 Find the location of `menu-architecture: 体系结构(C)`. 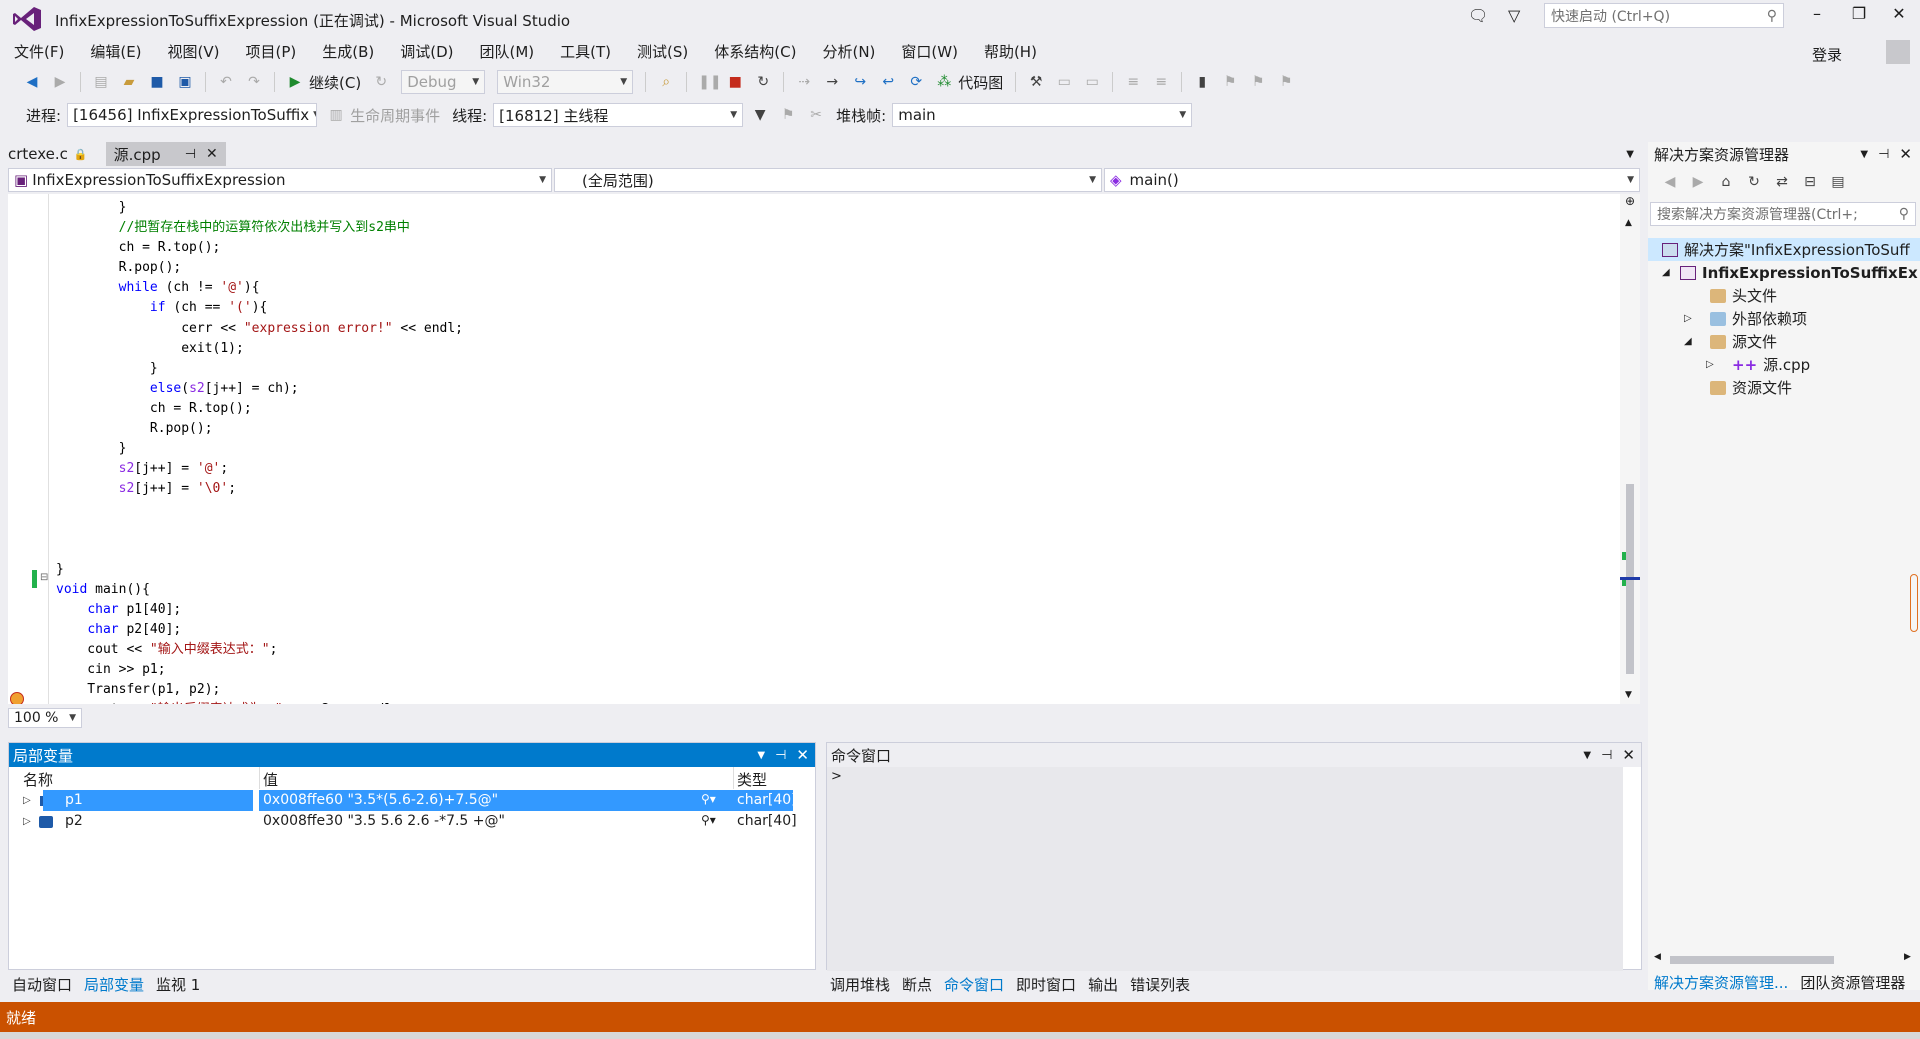

menu-architecture: 体系结构(C) is located at coordinates (755, 51).